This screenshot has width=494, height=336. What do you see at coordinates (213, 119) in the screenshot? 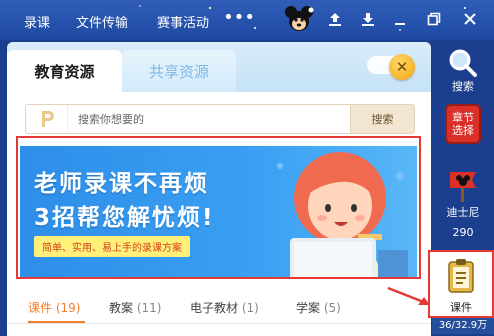
I see `search-input` at bounding box center [213, 119].